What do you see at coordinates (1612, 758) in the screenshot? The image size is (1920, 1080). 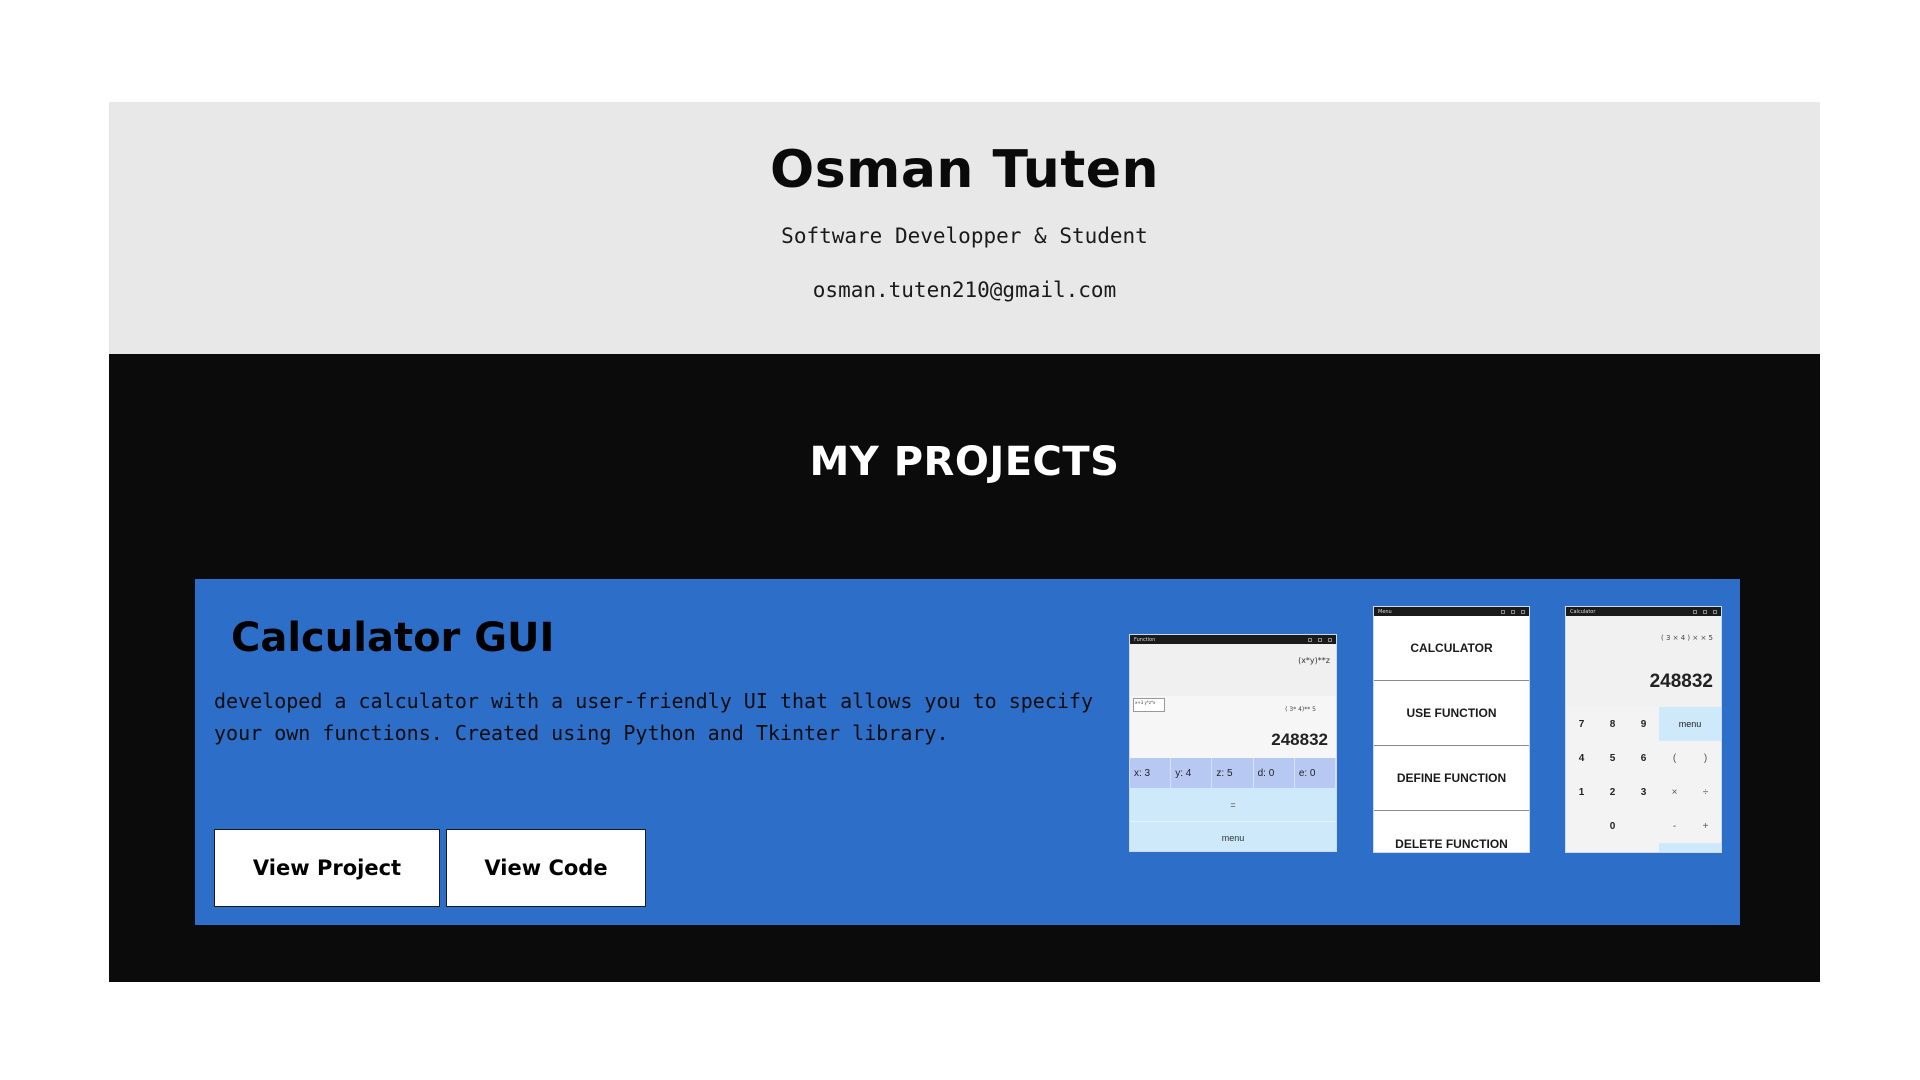 I see `key-5: 5` at bounding box center [1612, 758].